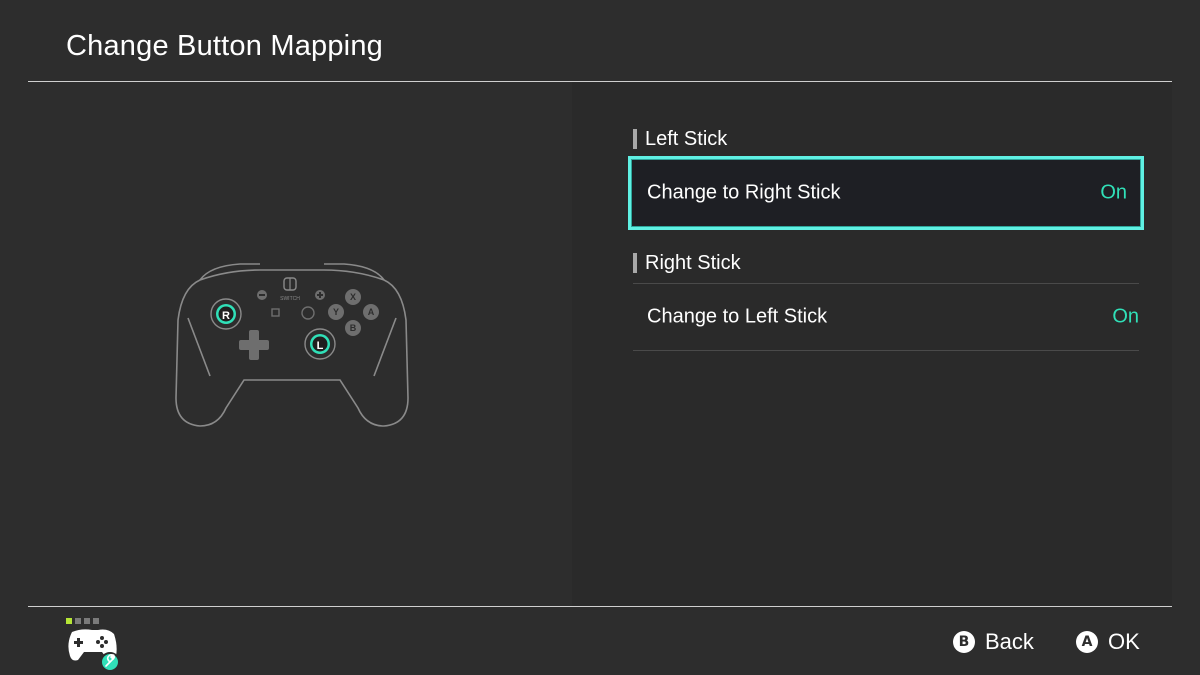  I want to click on section-right-stick: Right Stick, so click(687, 263).